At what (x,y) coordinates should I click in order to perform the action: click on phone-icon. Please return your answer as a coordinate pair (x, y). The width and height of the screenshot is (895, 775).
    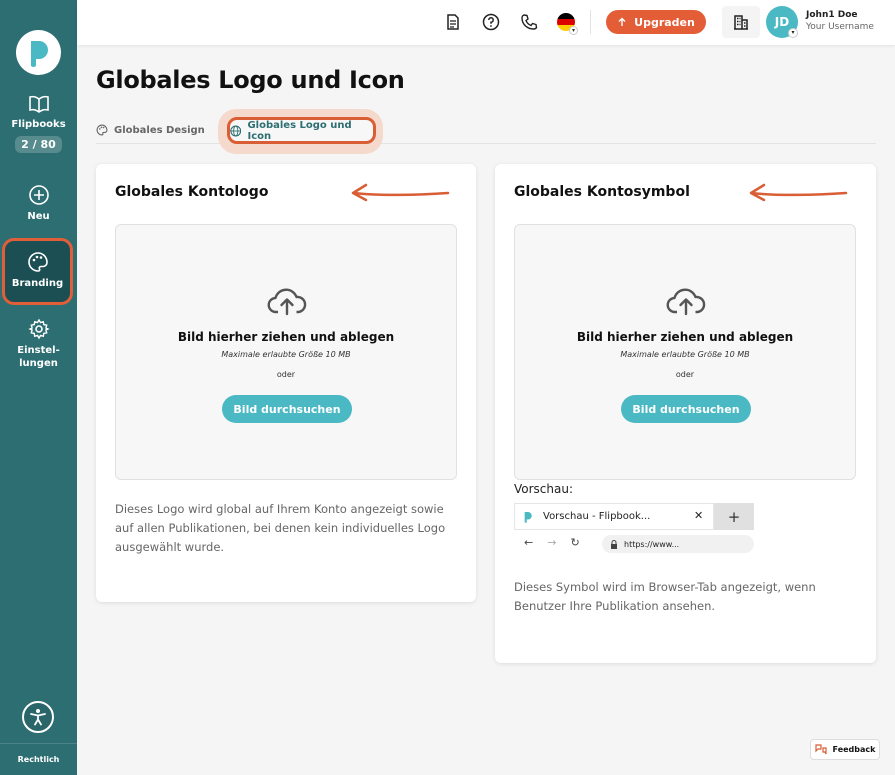
    Looking at the image, I should click on (529, 22).